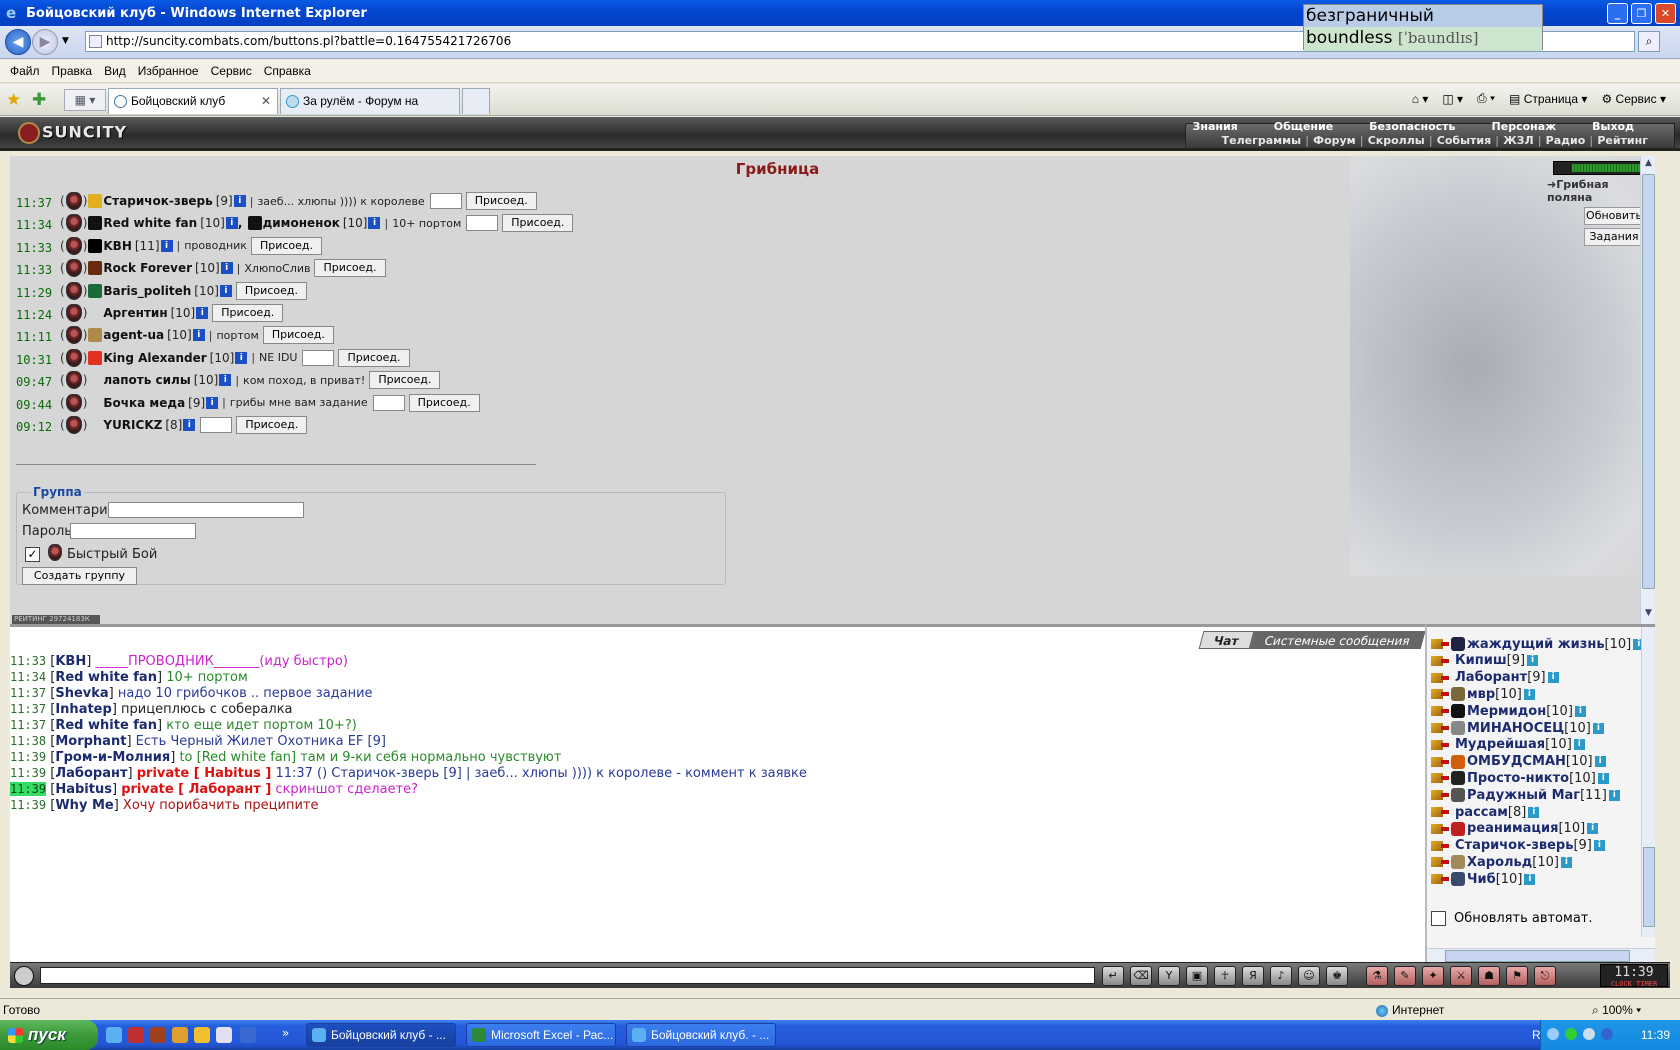 The height and width of the screenshot is (1050, 1680). I want to click on chat-author: Гром-и-Молния, so click(112, 757).